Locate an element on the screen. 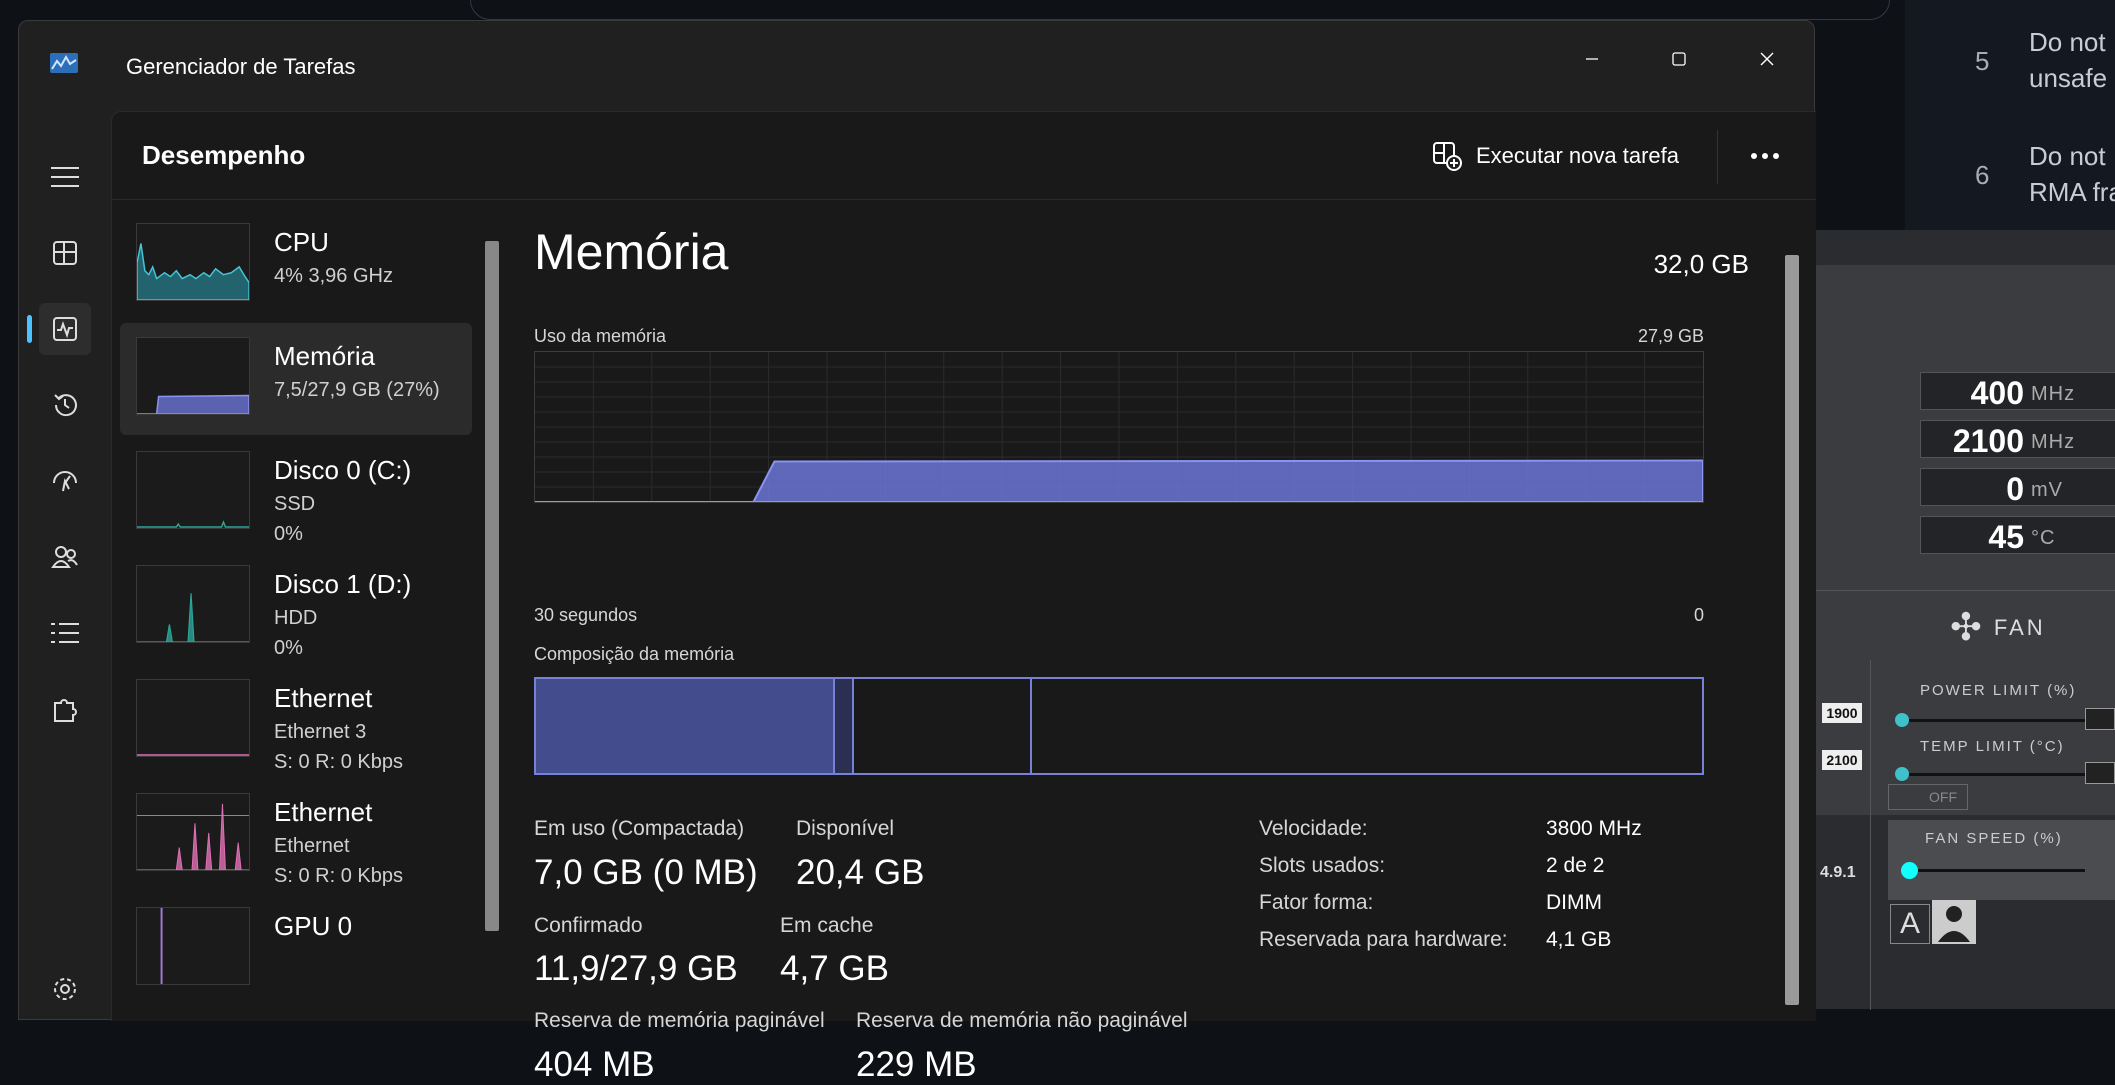 This screenshot has height=1085, width=2115. memory-usage-max: 27,9 GB is located at coordinates (1670, 336).